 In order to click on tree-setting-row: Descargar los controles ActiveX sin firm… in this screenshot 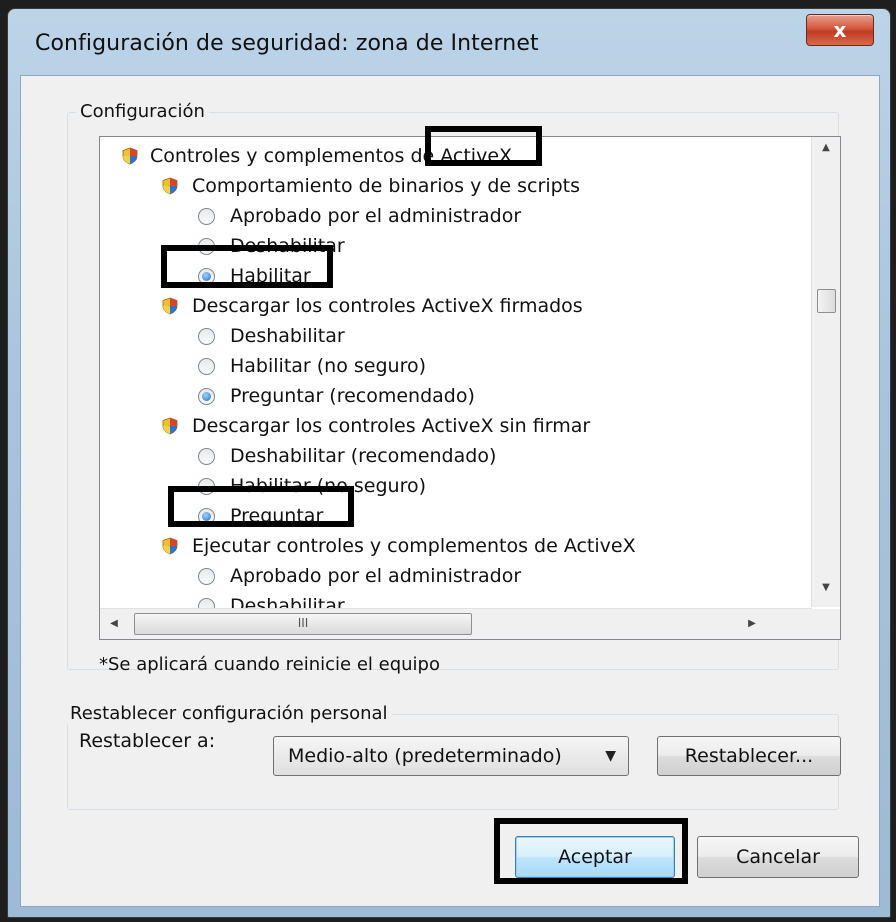, I will do `click(450, 426)`.